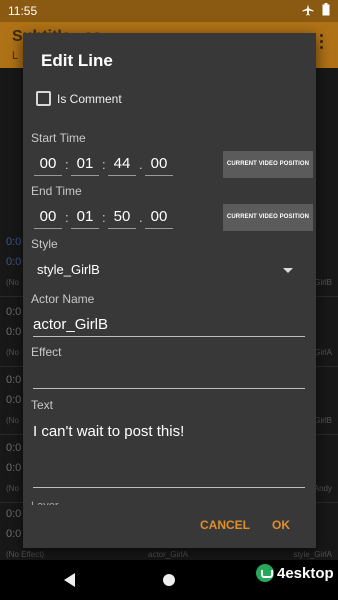 Image resolution: width=338 pixels, height=600 pixels. What do you see at coordinates (305, 573) in the screenshot?
I see `watermark-text: 4esktop` at bounding box center [305, 573].